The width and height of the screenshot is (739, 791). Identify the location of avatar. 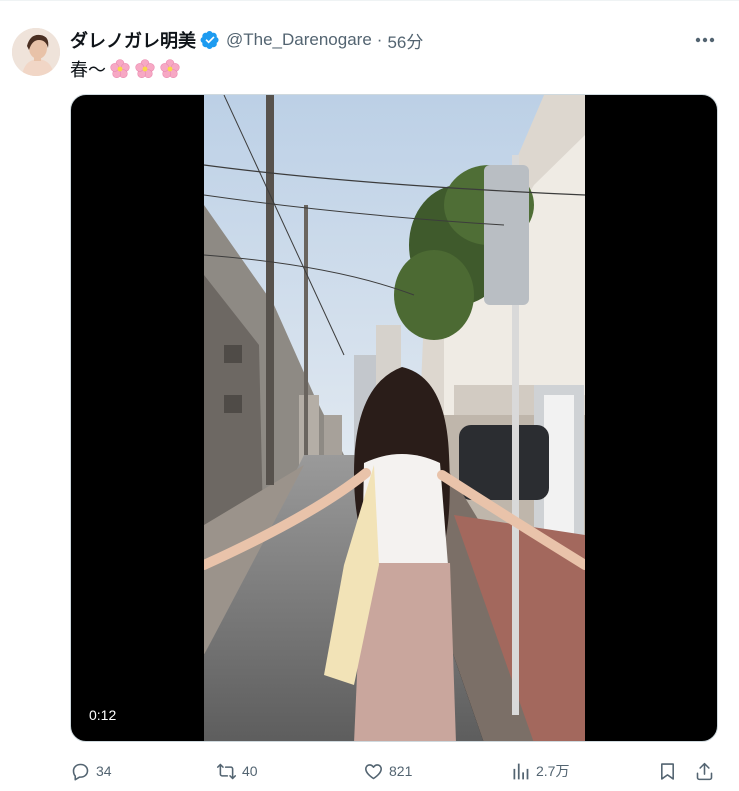
(36, 52).